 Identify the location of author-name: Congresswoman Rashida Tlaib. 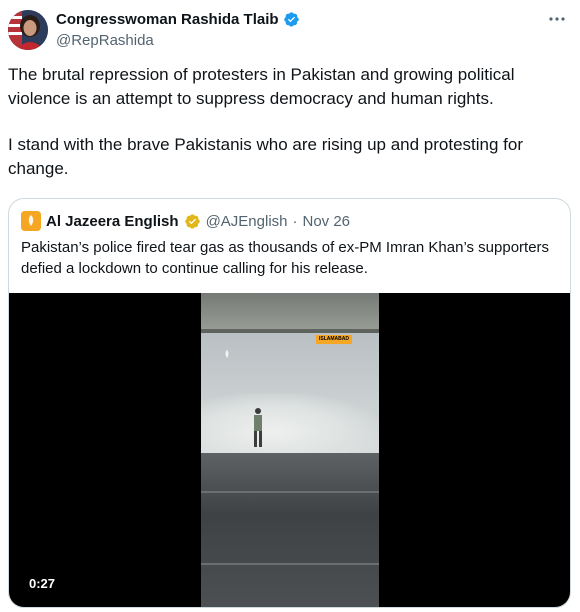
(167, 19).